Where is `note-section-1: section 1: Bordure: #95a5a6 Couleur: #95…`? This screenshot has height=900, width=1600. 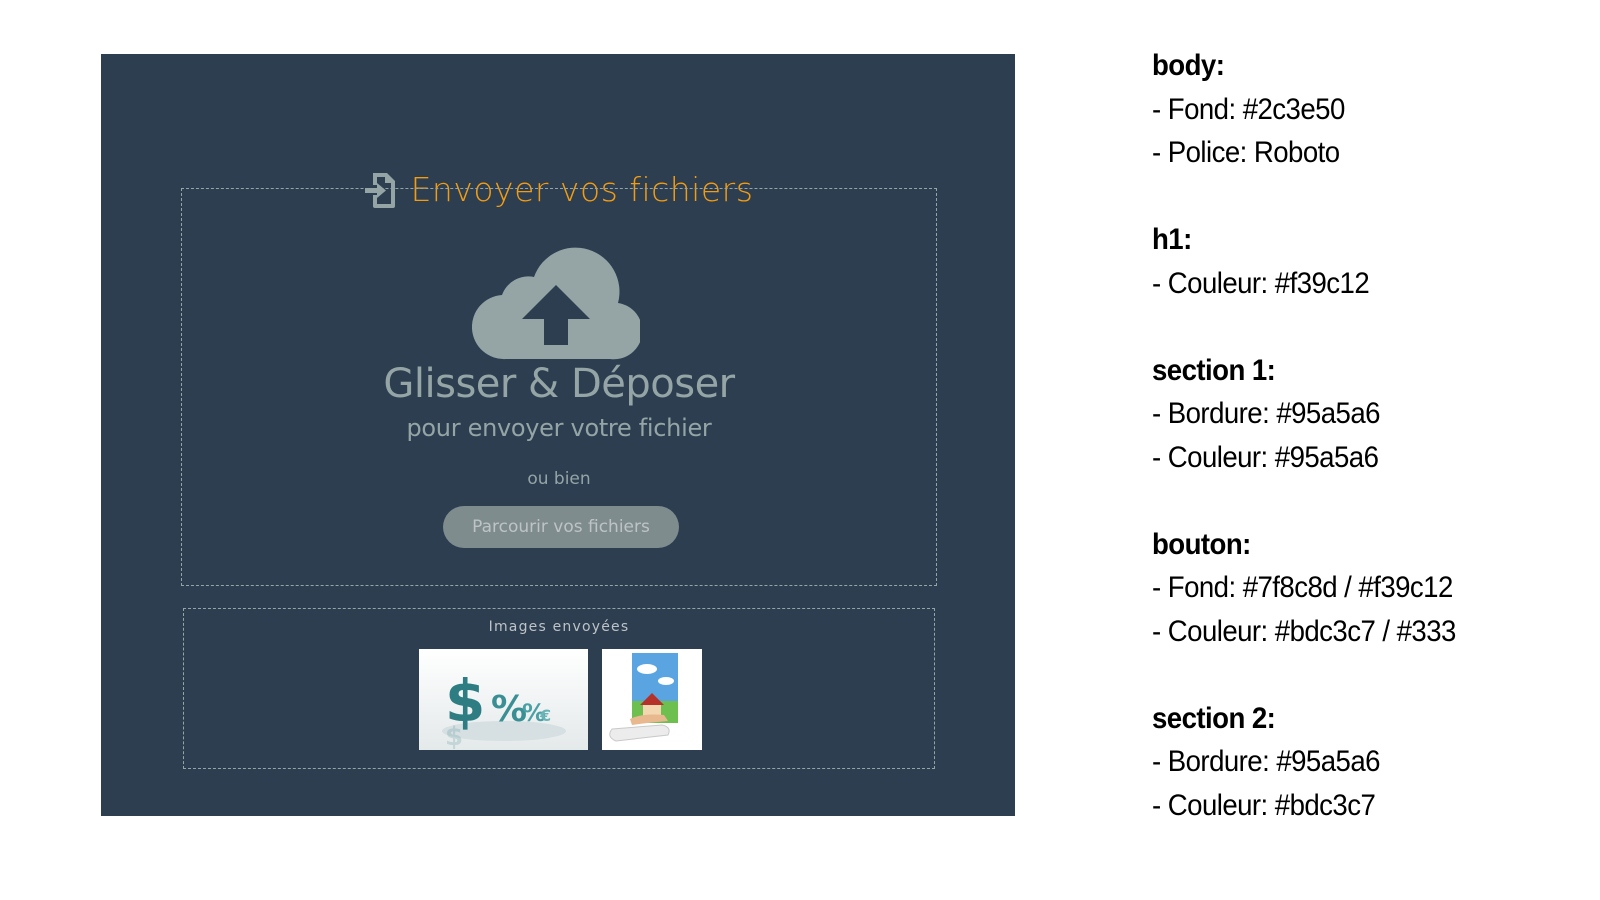 note-section-1: section 1: Bordure: #95a5a6 Couleur: #95… is located at coordinates (1345, 414).